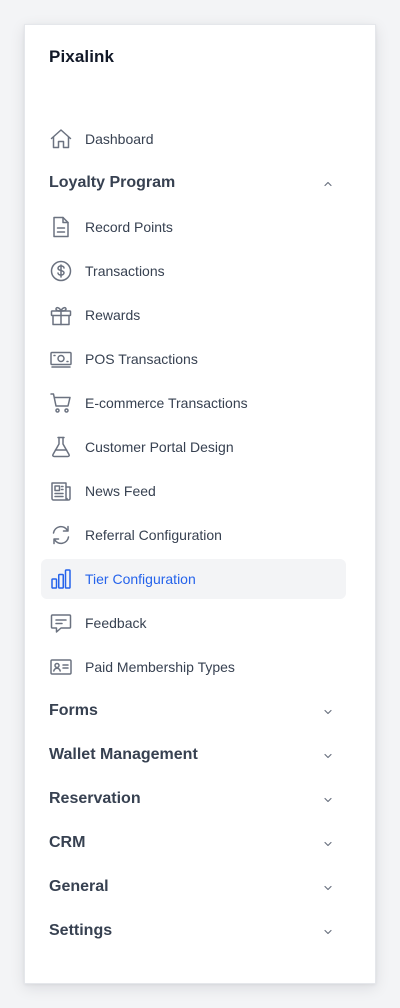  What do you see at coordinates (61, 579) in the screenshot?
I see `bar-chart-icon` at bounding box center [61, 579].